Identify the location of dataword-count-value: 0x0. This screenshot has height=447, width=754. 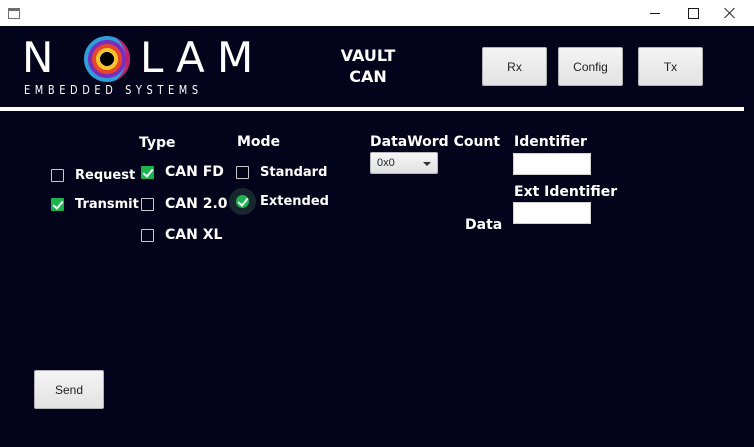
(386, 163).